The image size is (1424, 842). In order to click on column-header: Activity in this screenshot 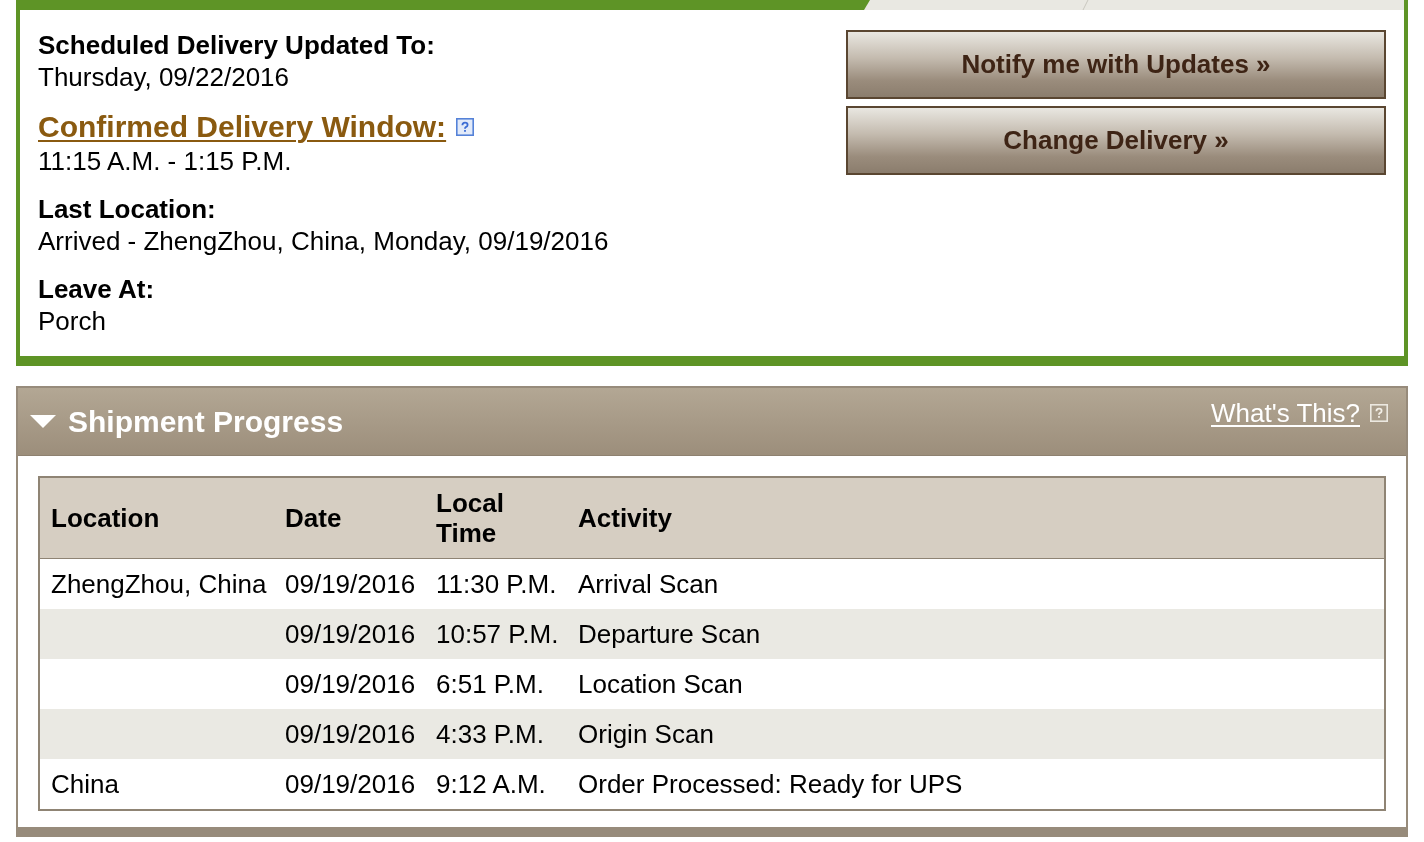, I will do `click(976, 518)`.